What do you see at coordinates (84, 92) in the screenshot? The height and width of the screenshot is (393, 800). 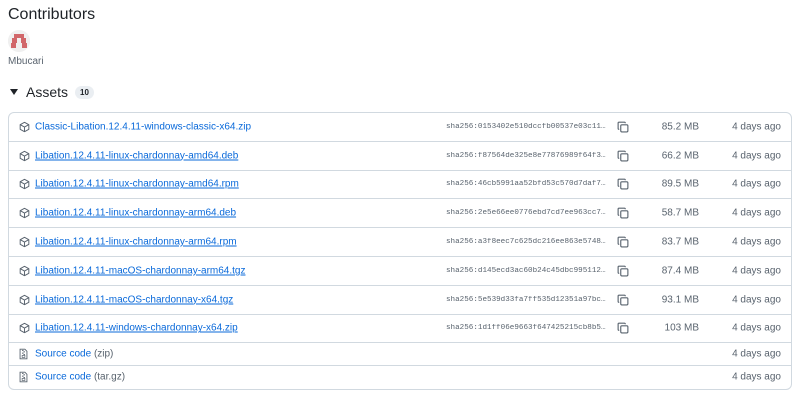 I see `assets-count-badge: 10` at bounding box center [84, 92].